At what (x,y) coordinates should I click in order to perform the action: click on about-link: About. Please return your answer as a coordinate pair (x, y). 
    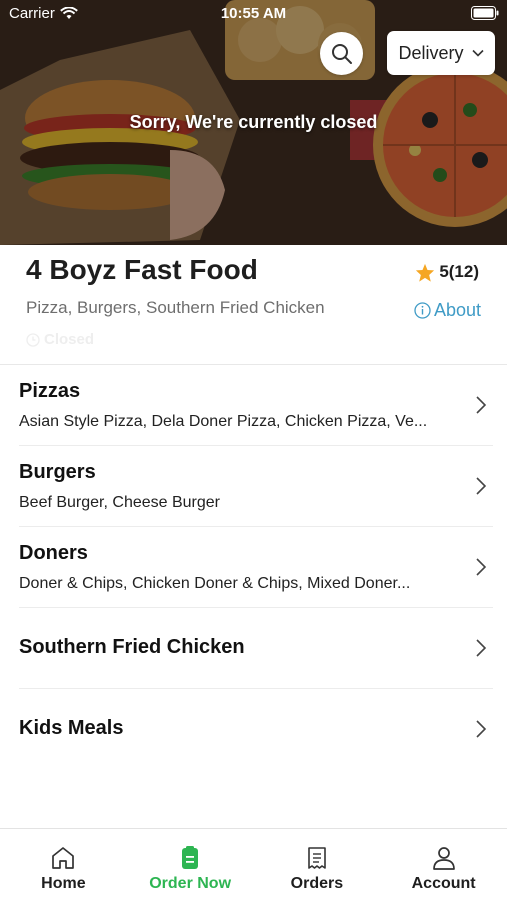
    Looking at the image, I should click on (447, 310).